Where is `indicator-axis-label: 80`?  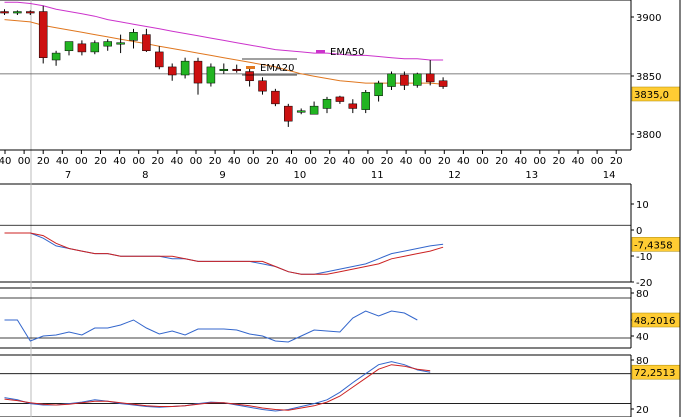
indicator-axis-label: 80 is located at coordinates (642, 294).